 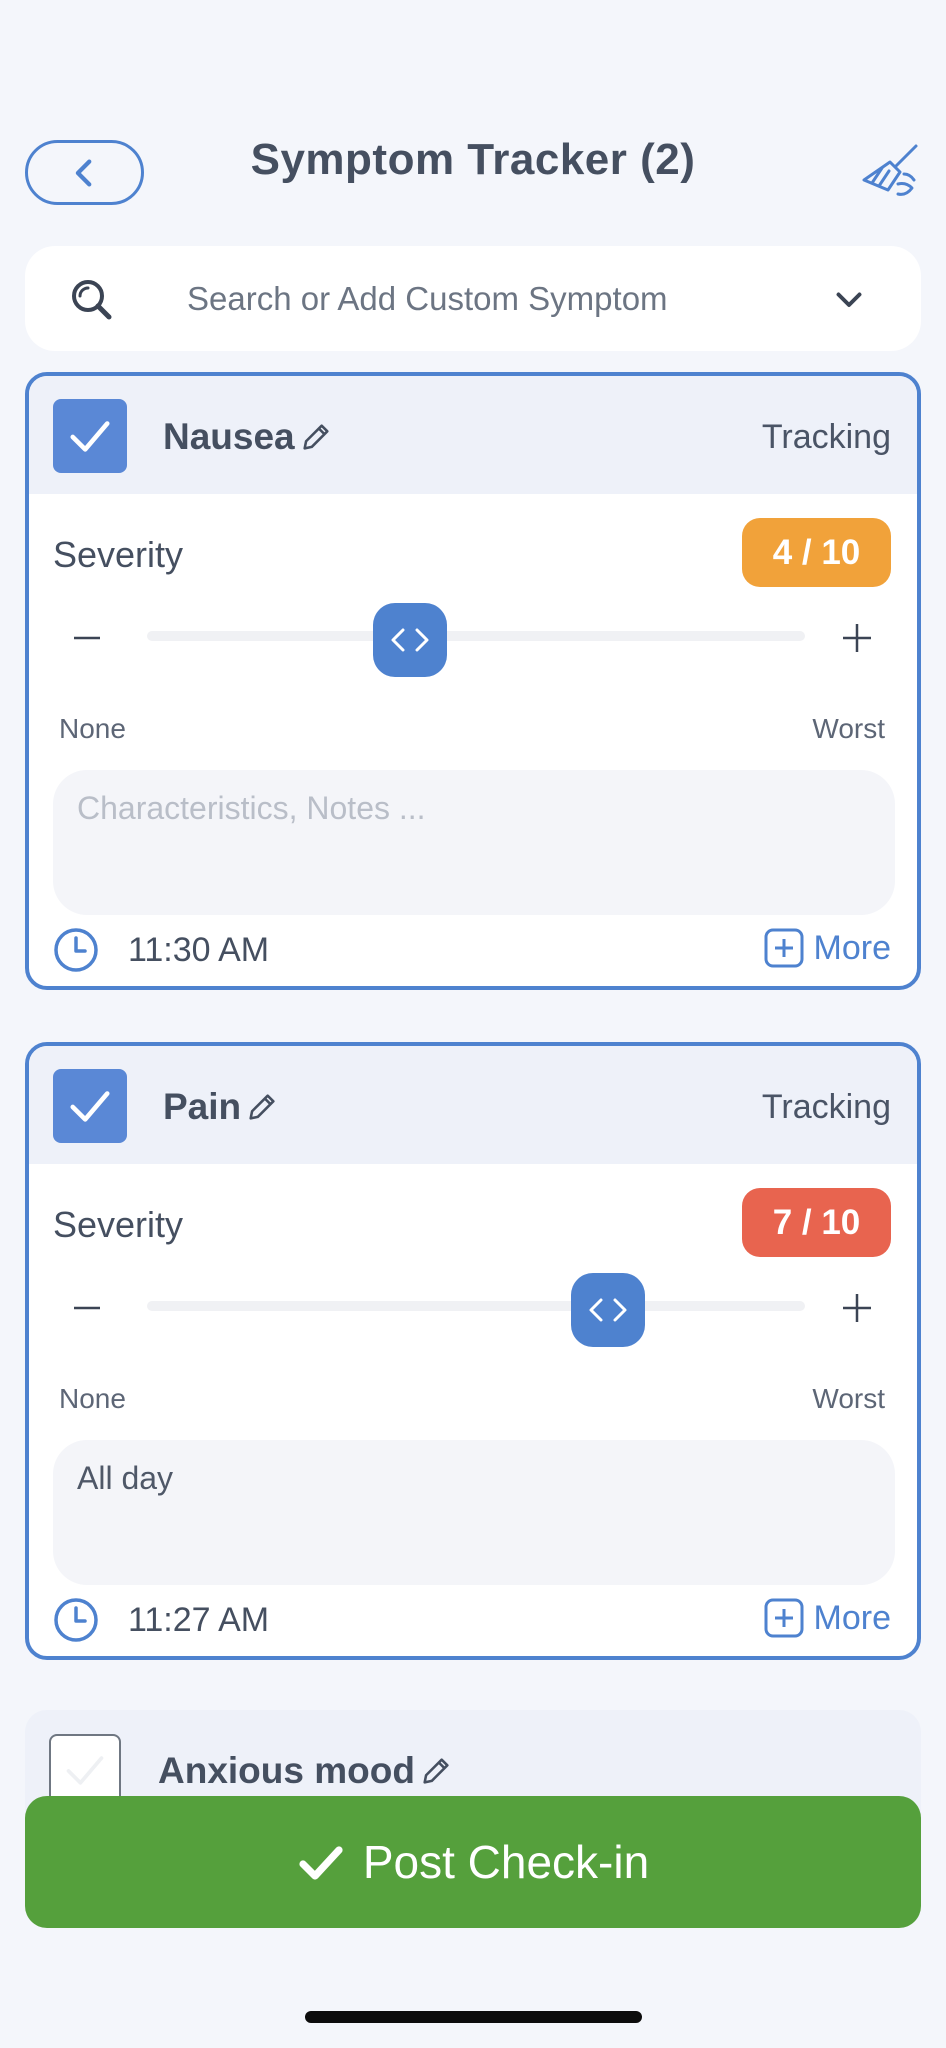 I want to click on page-title: Symptom Tracker (2), so click(x=473, y=159).